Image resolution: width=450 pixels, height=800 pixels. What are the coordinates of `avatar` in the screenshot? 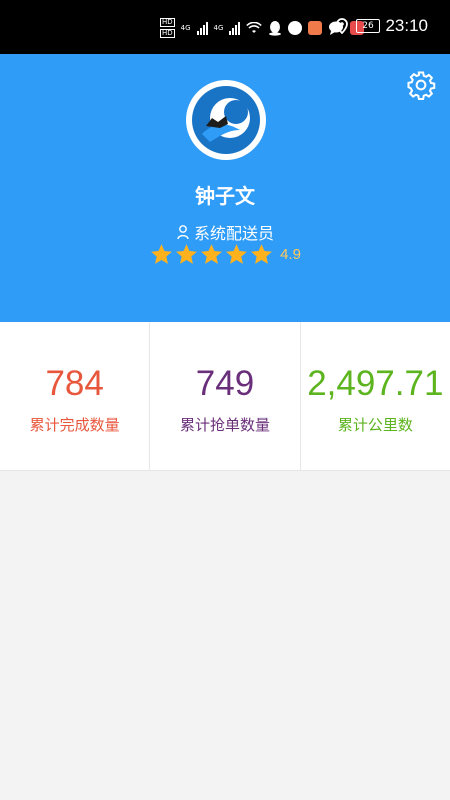 It's located at (226, 120).